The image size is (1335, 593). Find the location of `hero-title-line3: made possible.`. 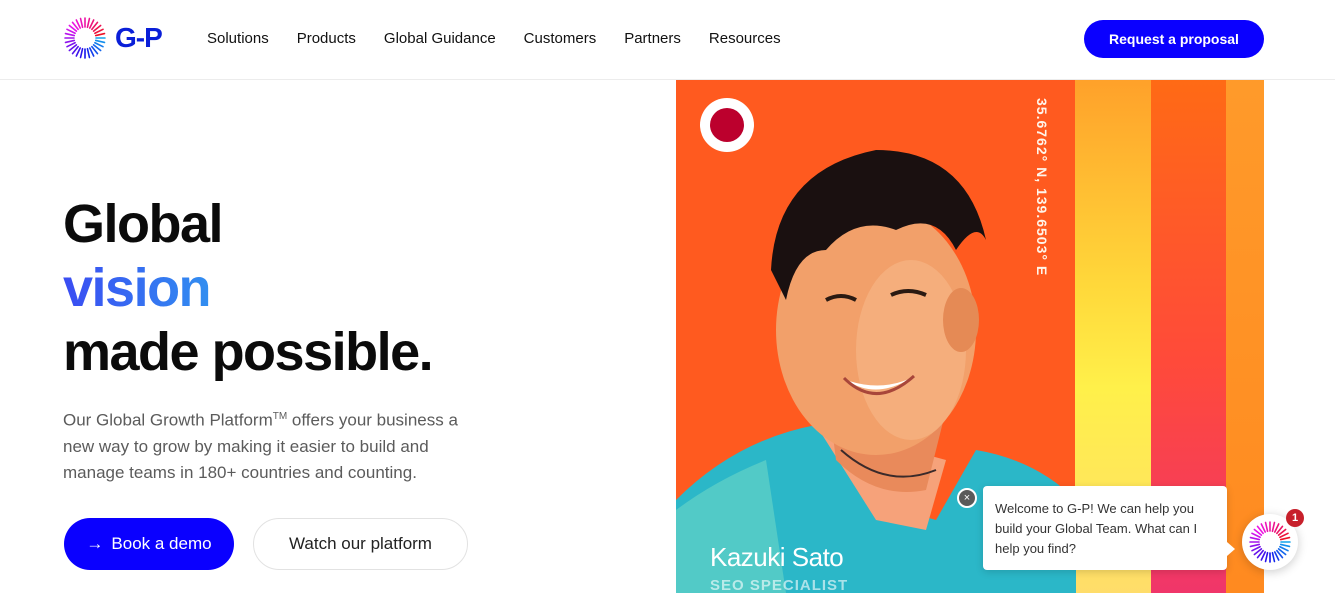

hero-title-line3: made possible. is located at coordinates (248, 352).